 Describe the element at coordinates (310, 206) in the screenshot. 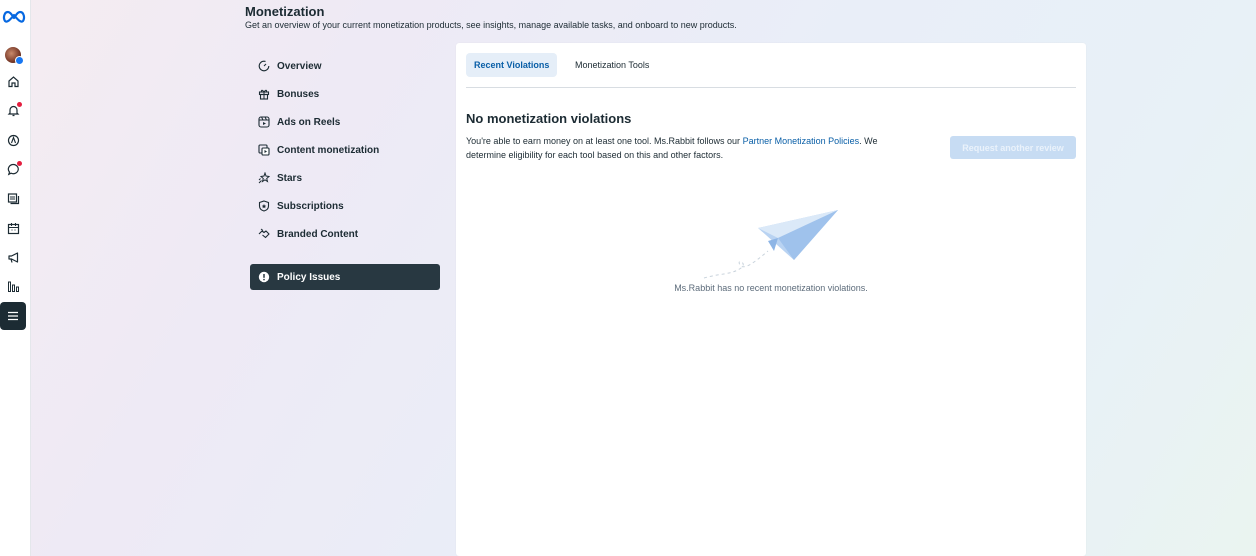

I see `sidenav-label: Subscriptions` at that location.